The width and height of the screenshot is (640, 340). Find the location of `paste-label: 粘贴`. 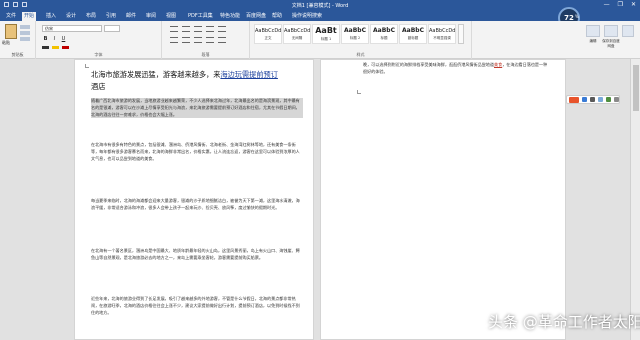

paste-label: 粘贴 is located at coordinates (6, 42).